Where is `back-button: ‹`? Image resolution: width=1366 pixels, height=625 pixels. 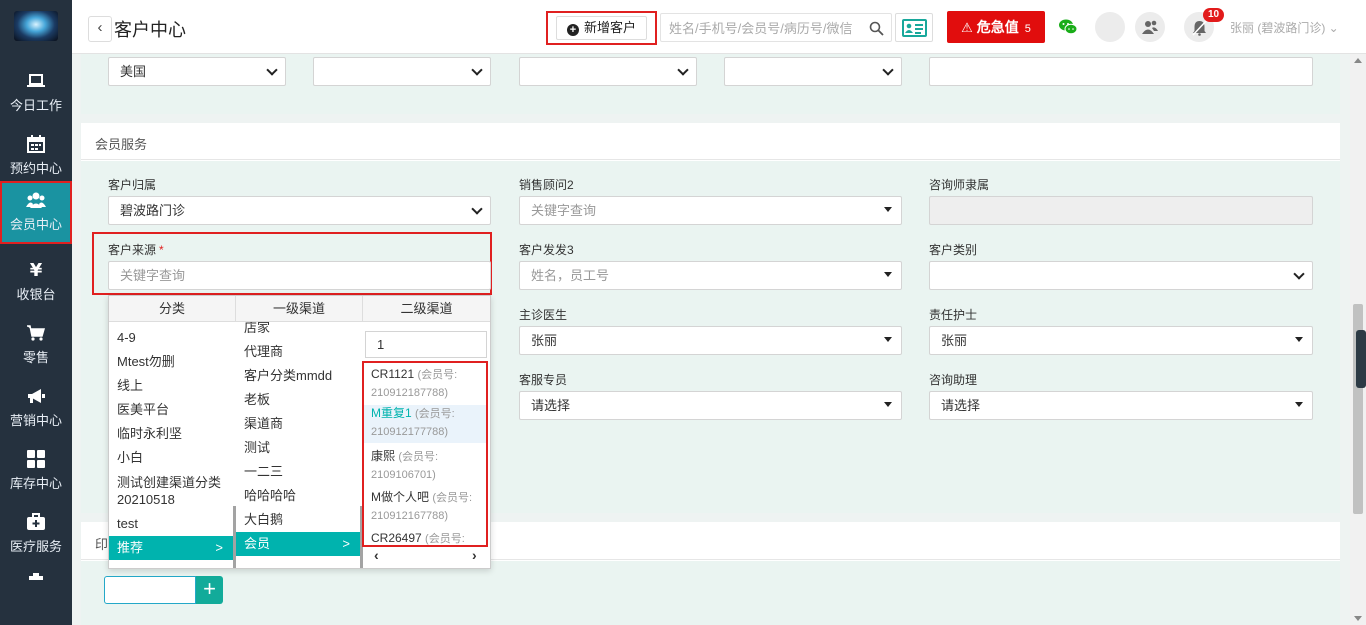
back-button: ‹ is located at coordinates (100, 29).